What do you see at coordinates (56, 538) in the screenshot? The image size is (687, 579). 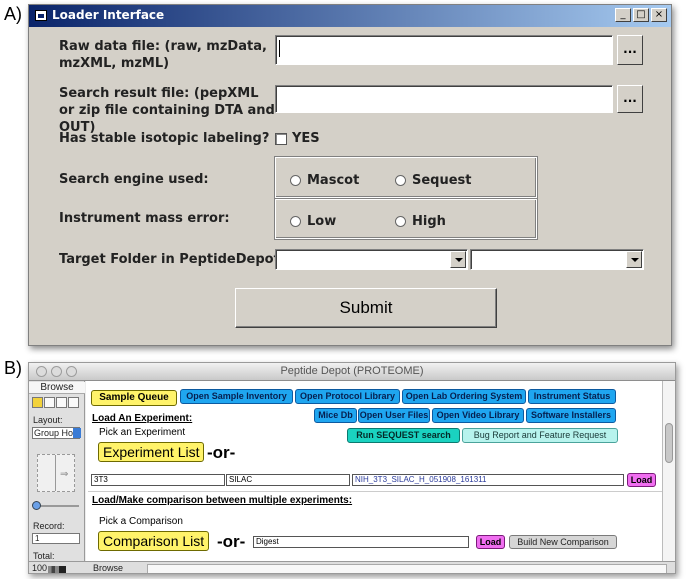 I see `record-field: 1` at bounding box center [56, 538].